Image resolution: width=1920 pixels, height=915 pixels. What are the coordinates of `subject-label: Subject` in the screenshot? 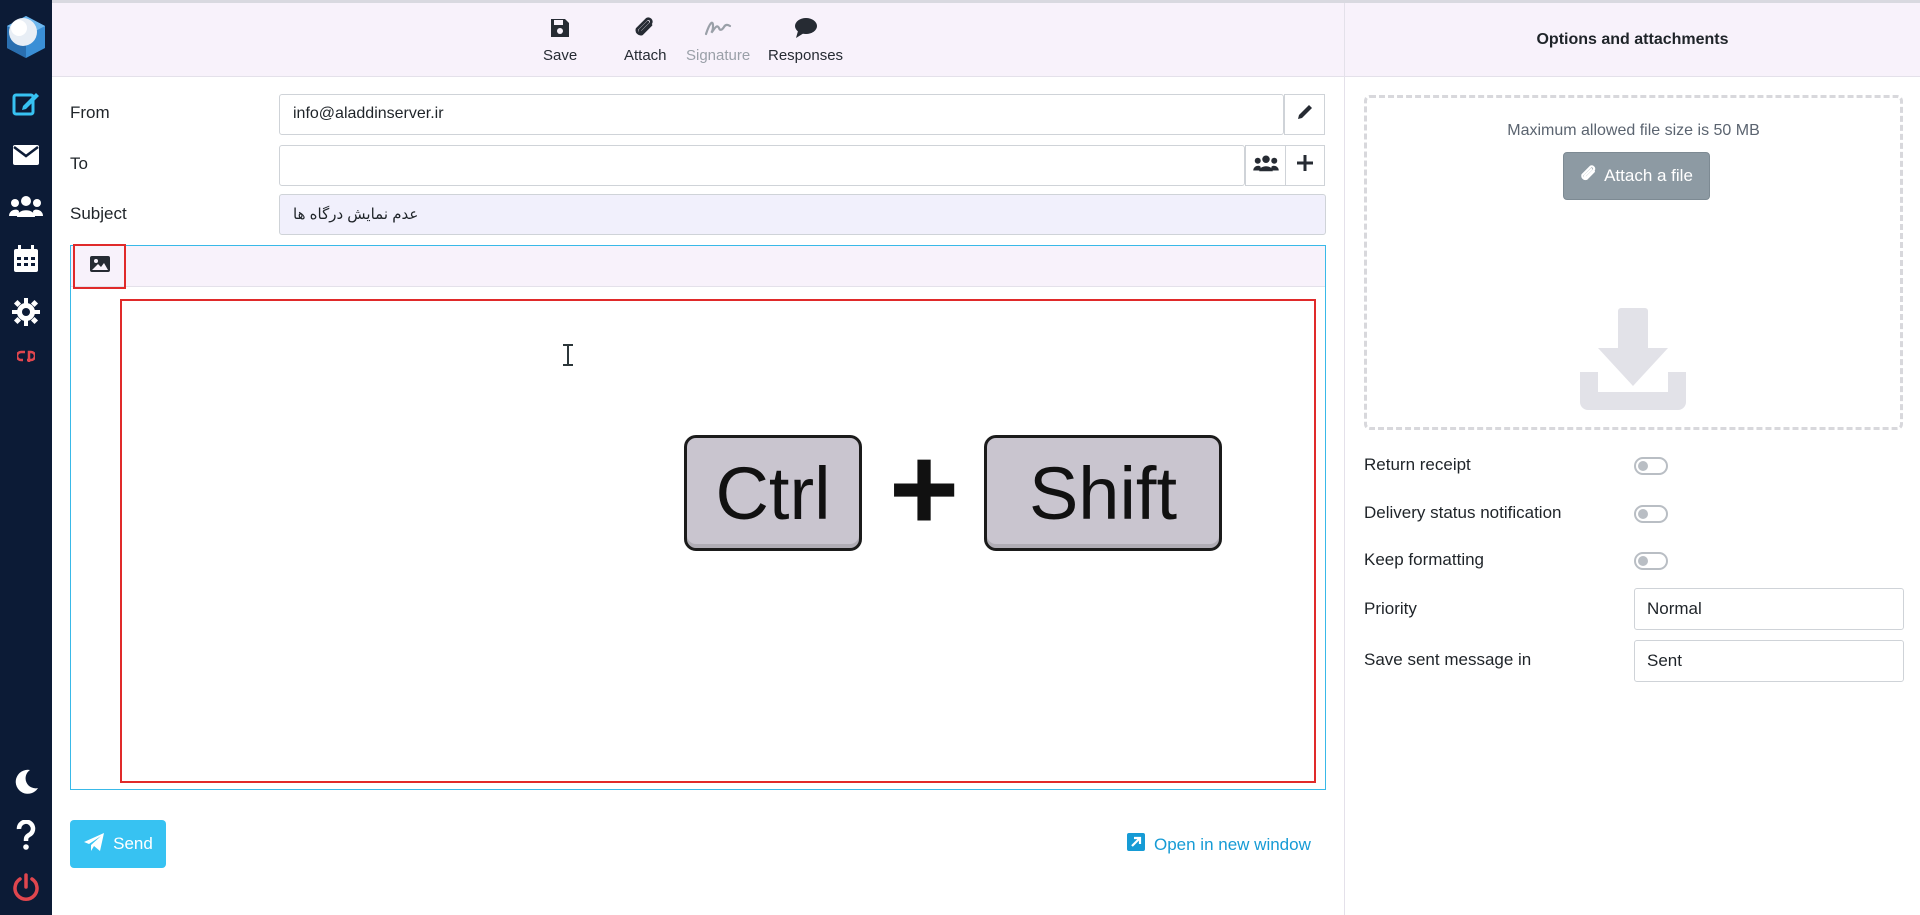 It's located at (98, 213).